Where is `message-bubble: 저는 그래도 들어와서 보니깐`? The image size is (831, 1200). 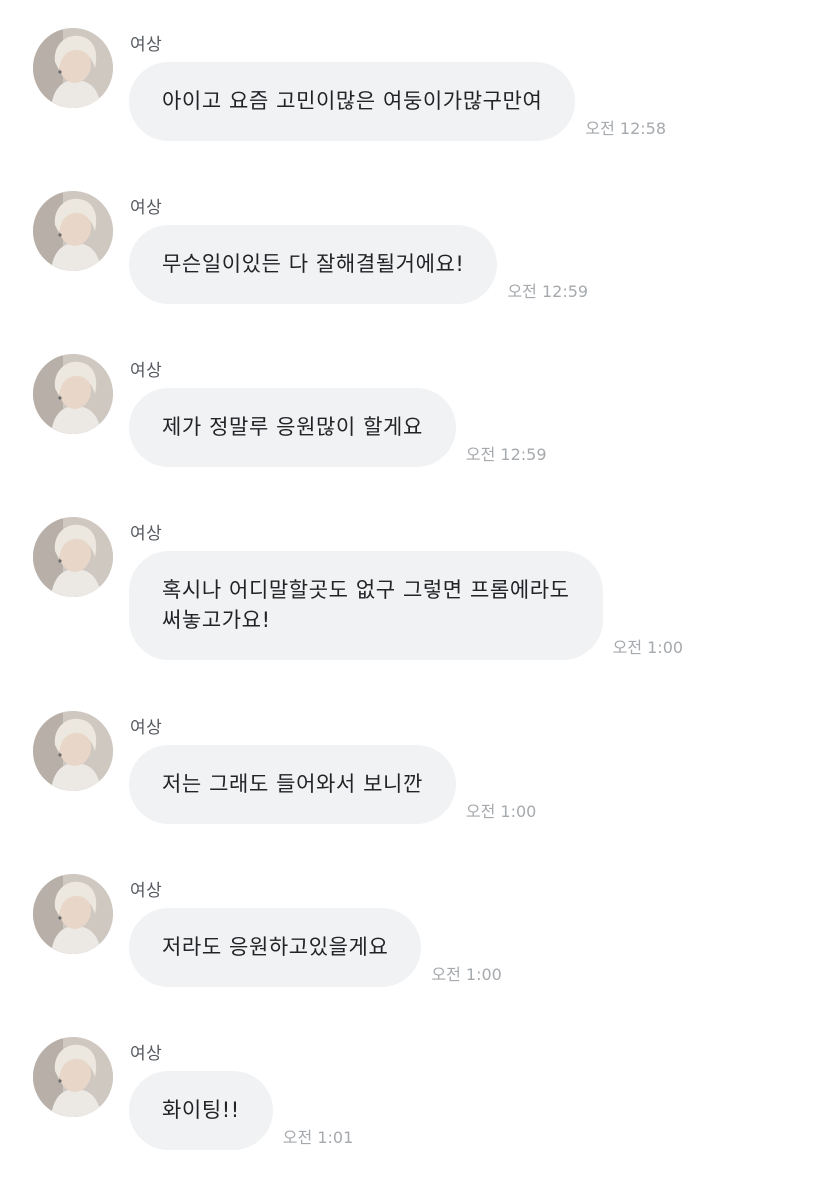 message-bubble: 저는 그래도 들어와서 보니깐 is located at coordinates (292, 784).